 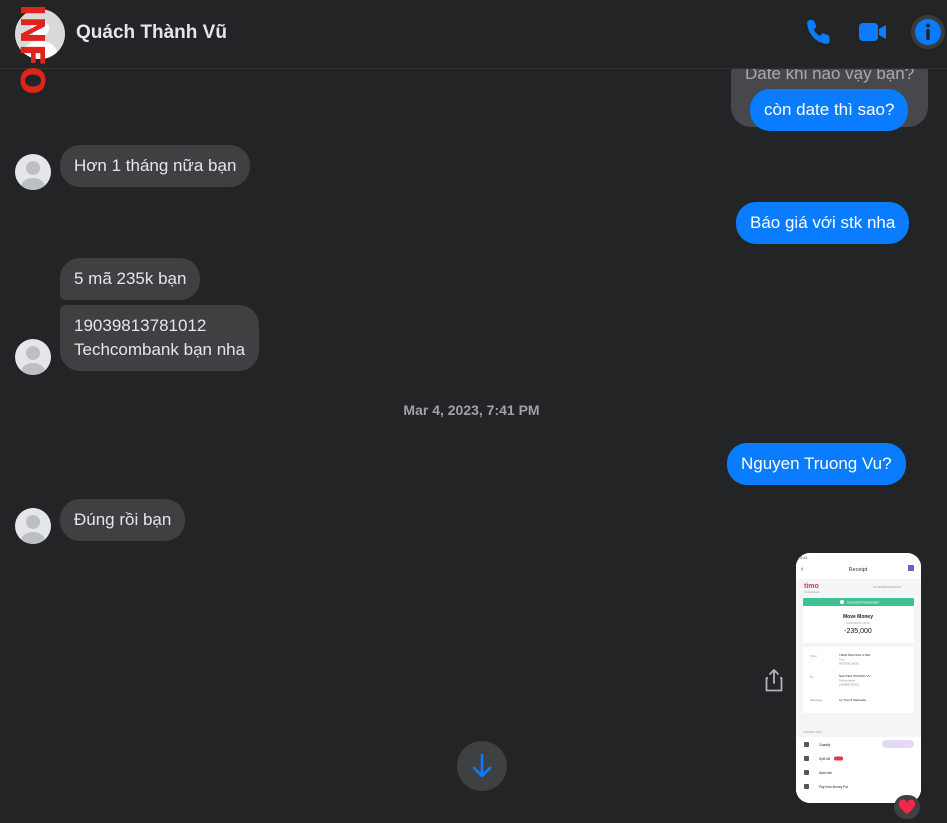 What do you see at coordinates (825, 773) in the screenshot?
I see `svg-text: Add note` at bounding box center [825, 773].